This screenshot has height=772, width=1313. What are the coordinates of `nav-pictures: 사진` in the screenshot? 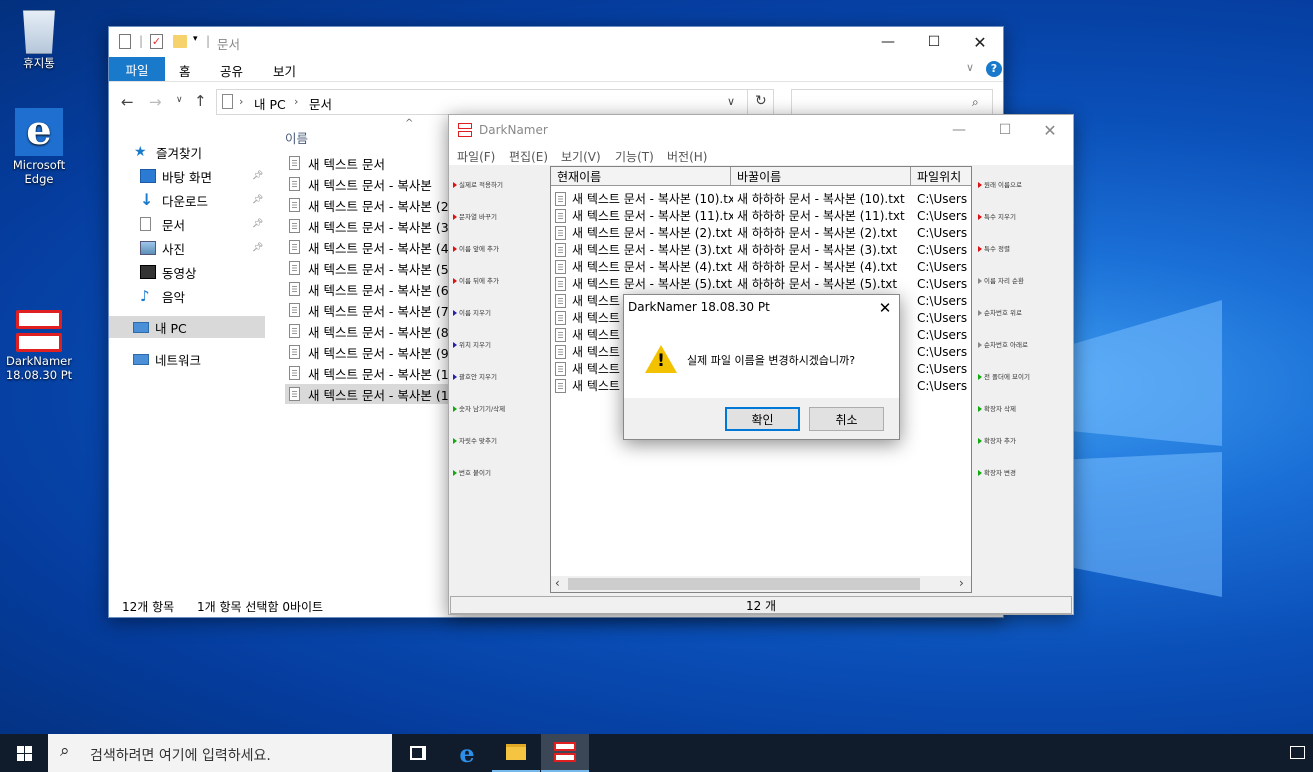 It's located at (162, 248).